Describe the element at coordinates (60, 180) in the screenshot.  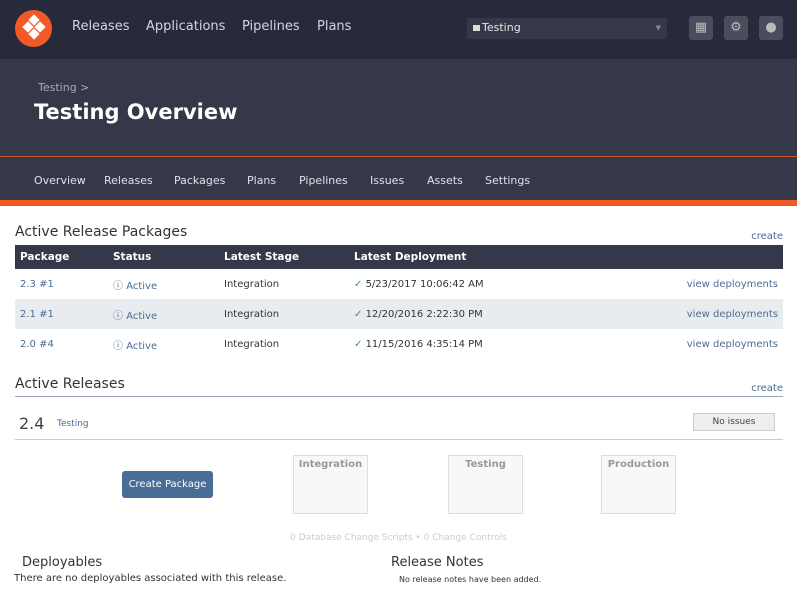
I see `tab-overview: Overview` at that location.